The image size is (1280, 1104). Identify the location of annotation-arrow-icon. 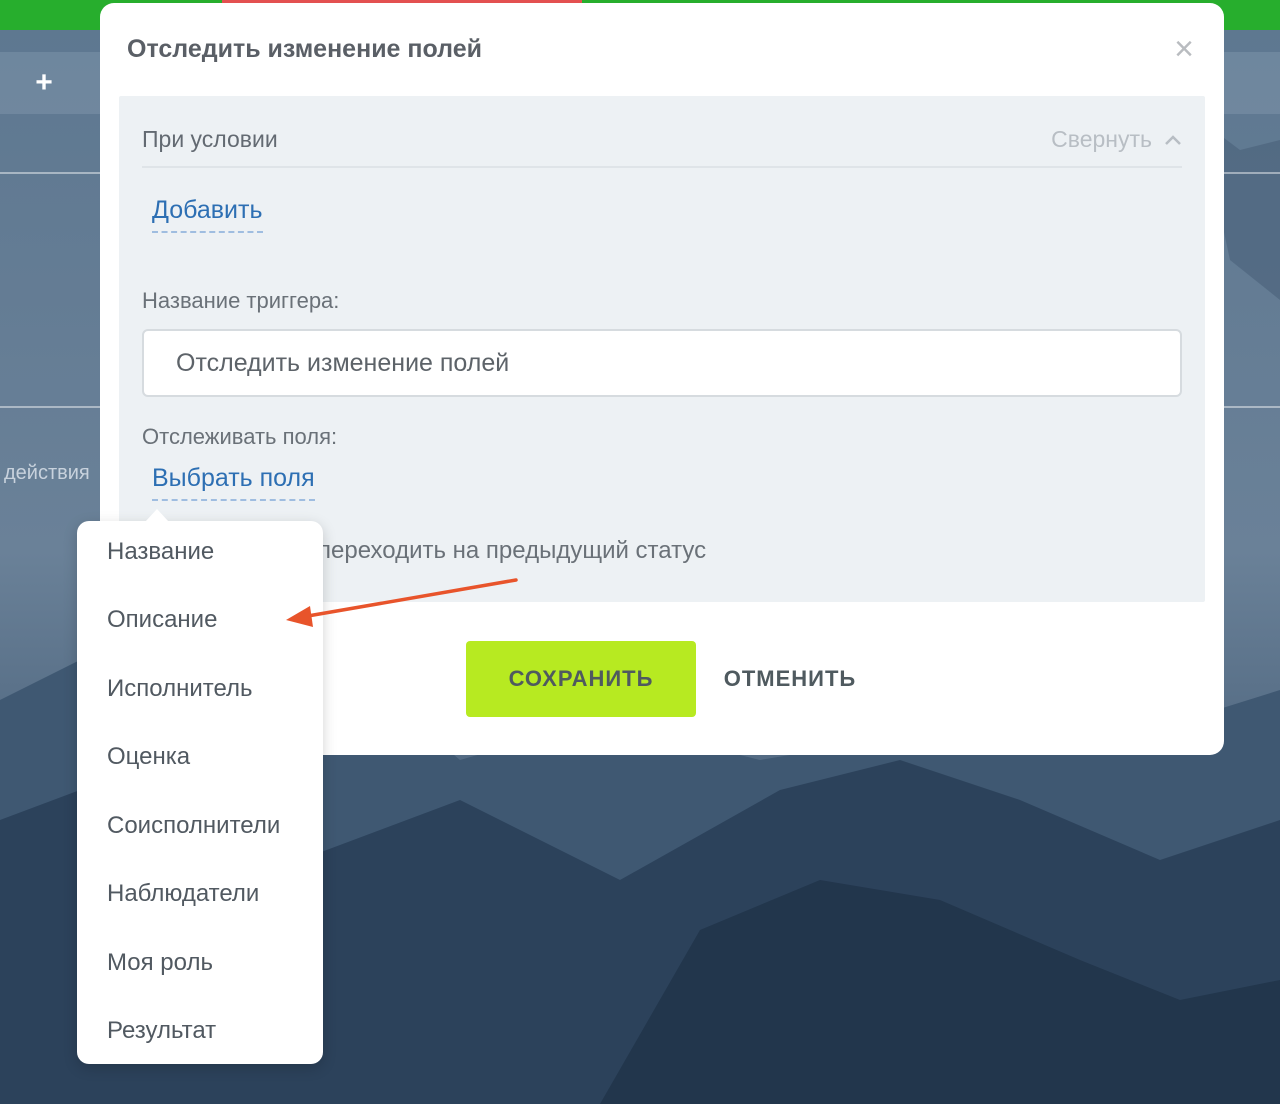
(402, 602).